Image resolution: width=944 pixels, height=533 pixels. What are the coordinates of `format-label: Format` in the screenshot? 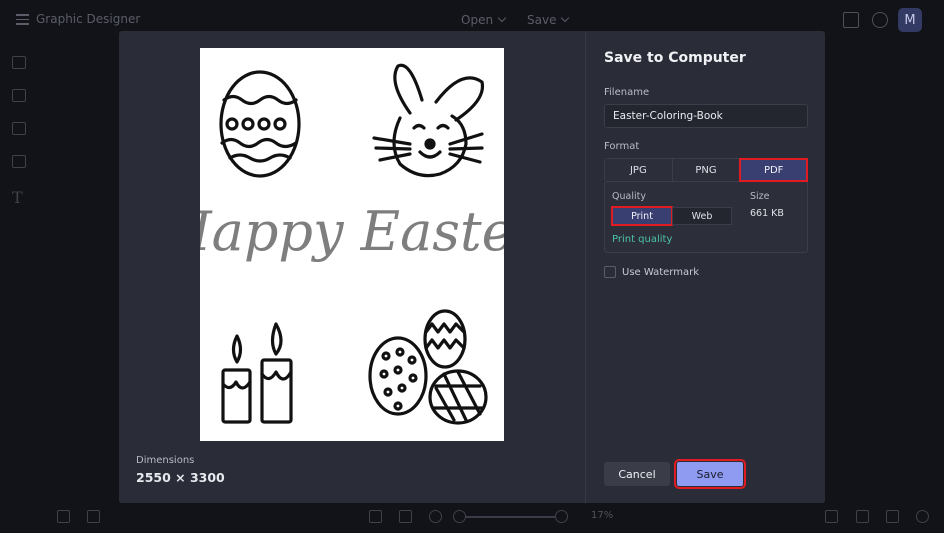 It's located at (622, 146).